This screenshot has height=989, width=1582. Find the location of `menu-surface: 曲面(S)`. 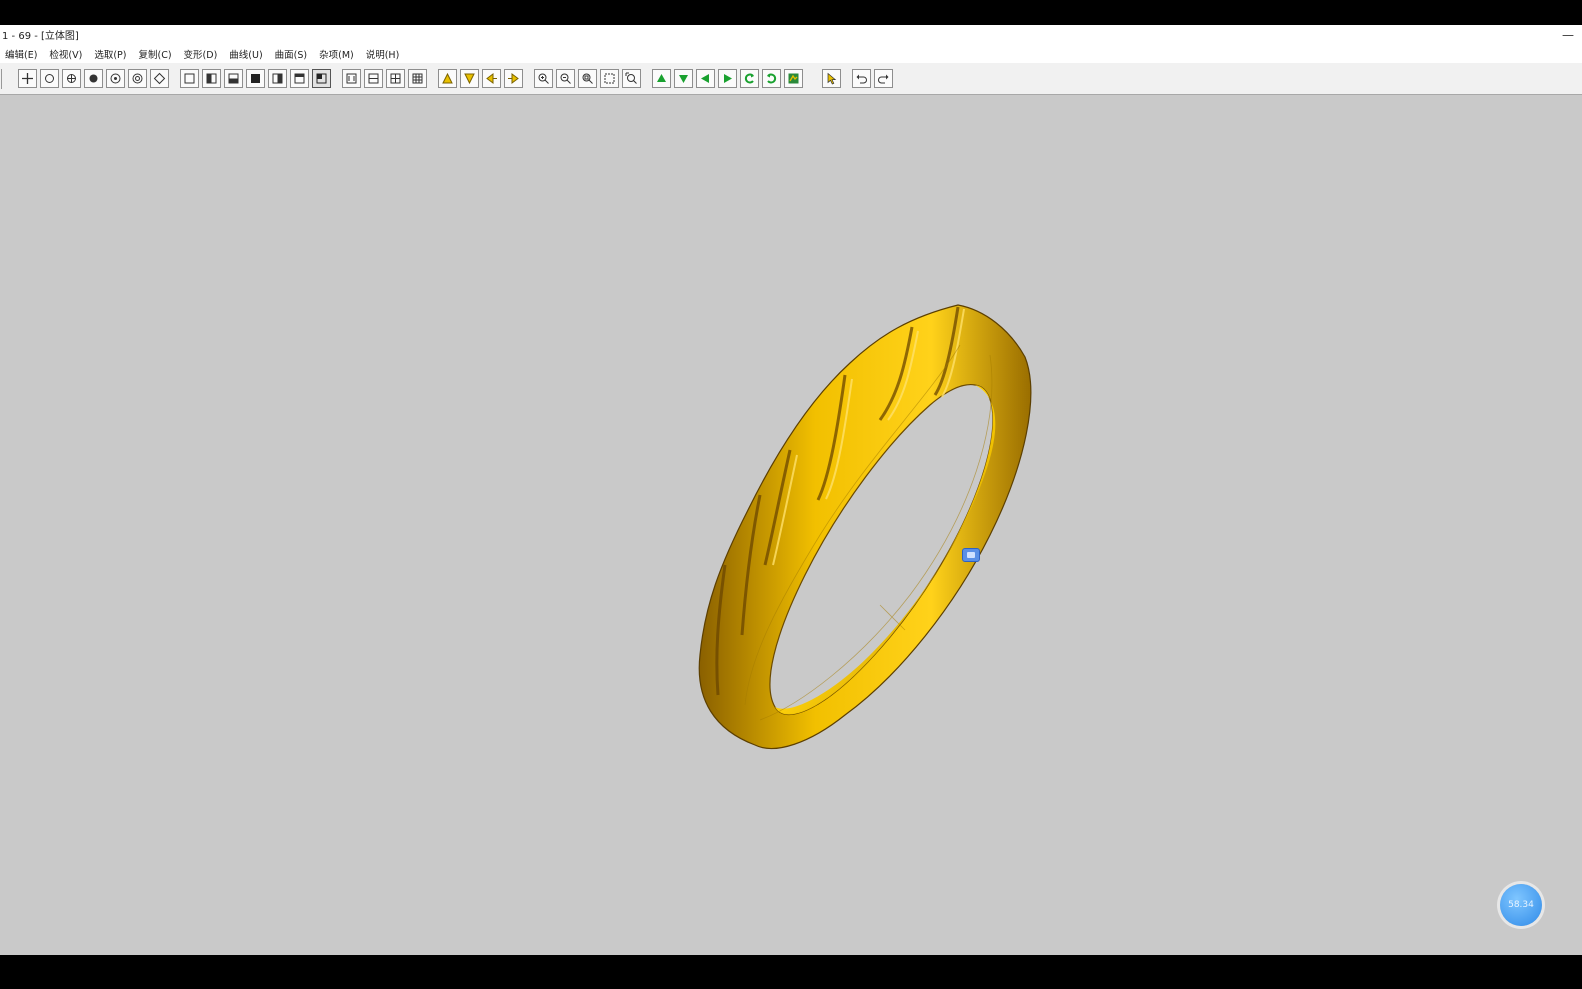

menu-surface: 曲面(S) is located at coordinates (292, 54).